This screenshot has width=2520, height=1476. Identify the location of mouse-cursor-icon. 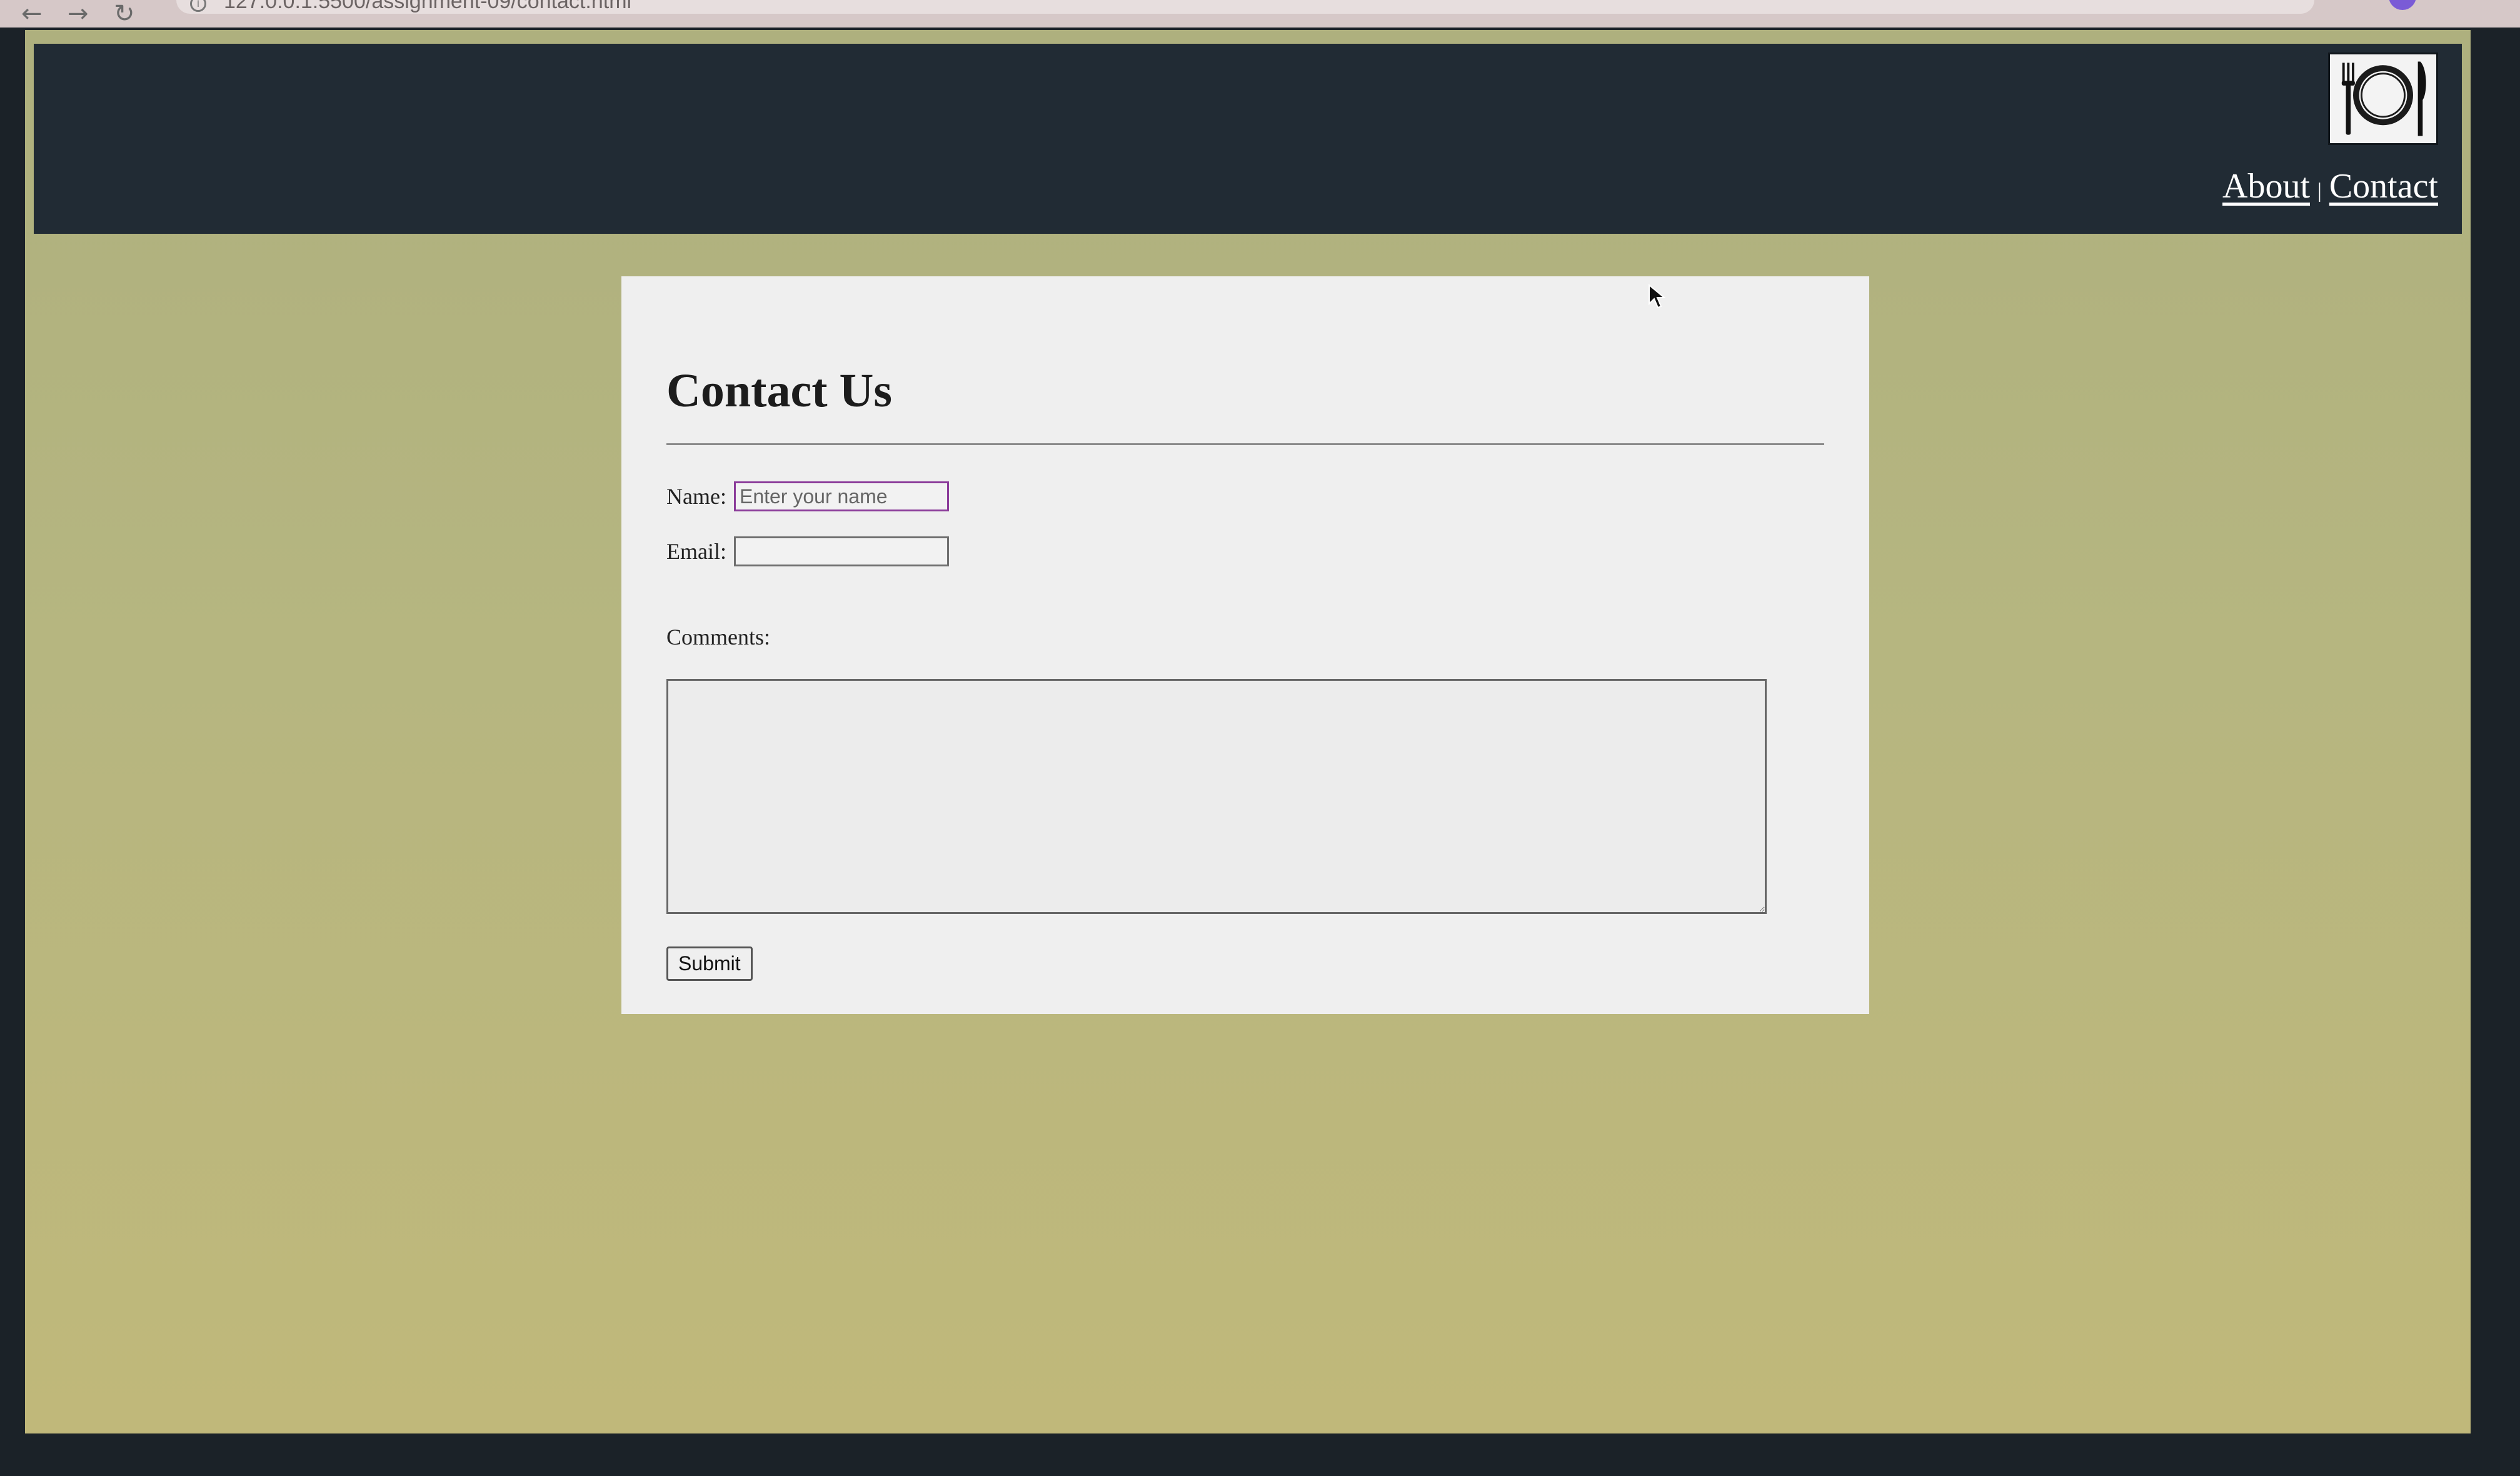
(1657, 297).